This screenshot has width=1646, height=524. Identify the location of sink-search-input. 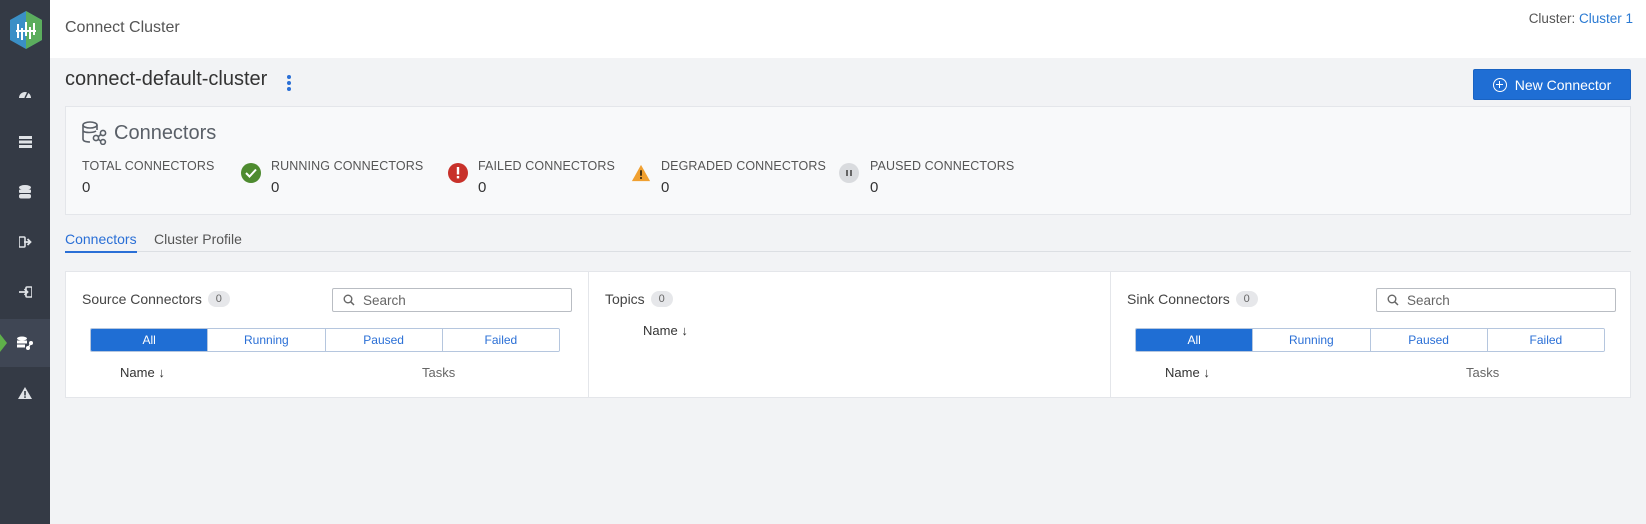
(1502, 300).